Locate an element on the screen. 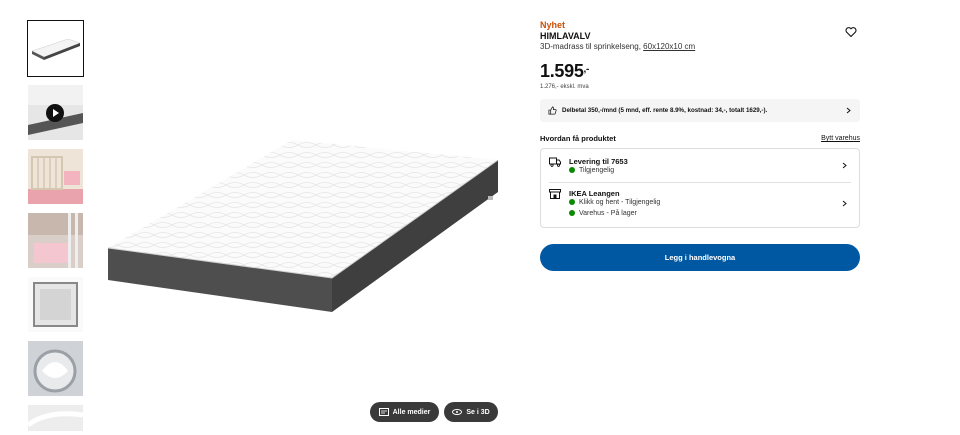  product-name: HIMLAVALV is located at coordinates (565, 36).